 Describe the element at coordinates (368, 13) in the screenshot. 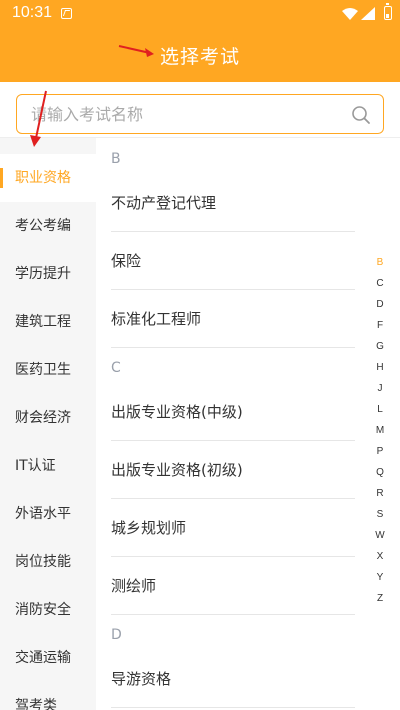

I see `signal-icon` at that location.